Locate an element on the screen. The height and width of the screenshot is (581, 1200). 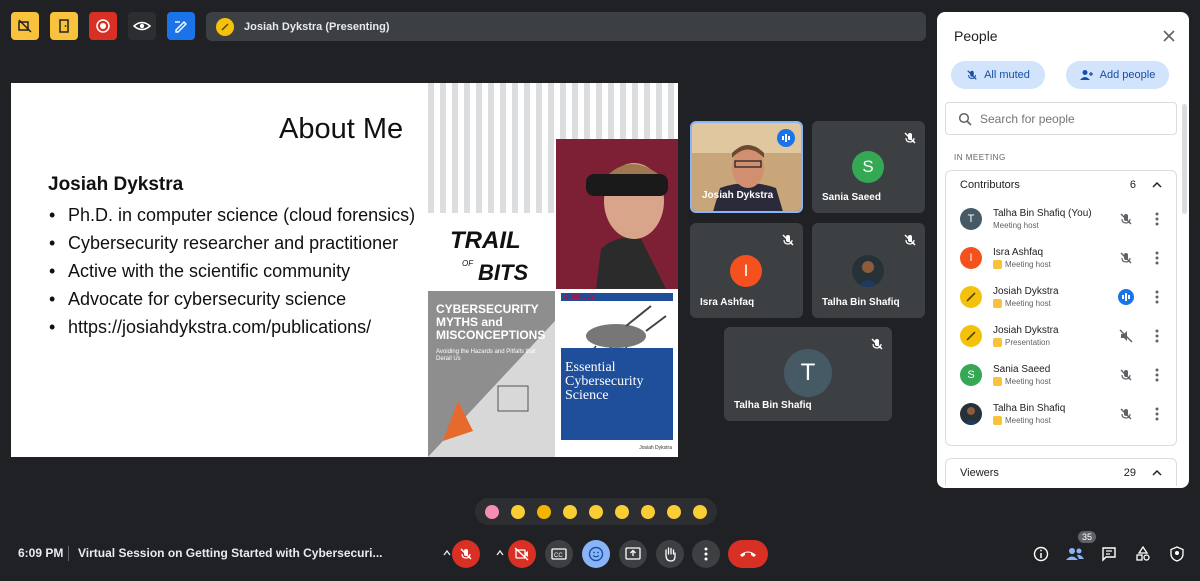
list-item: Talha Bin Shafiq Meeting host is located at coordinates (1061, 413).